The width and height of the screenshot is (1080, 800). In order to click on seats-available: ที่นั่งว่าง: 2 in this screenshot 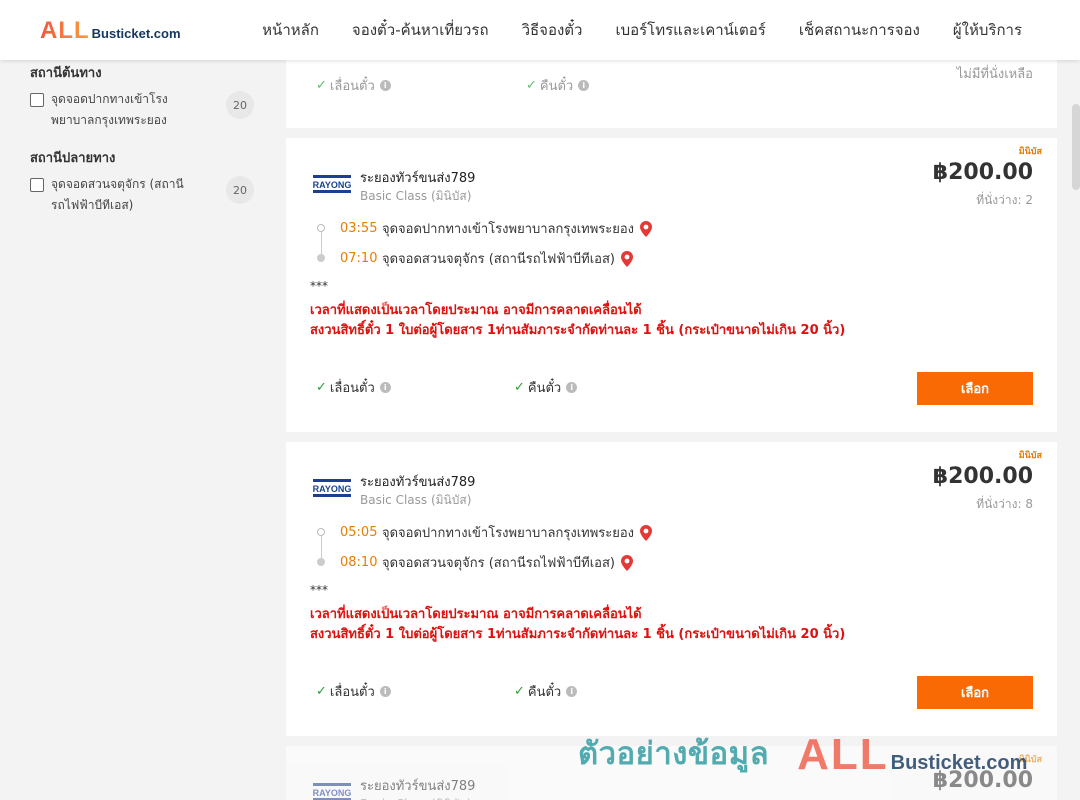, I will do `click(1004, 200)`.